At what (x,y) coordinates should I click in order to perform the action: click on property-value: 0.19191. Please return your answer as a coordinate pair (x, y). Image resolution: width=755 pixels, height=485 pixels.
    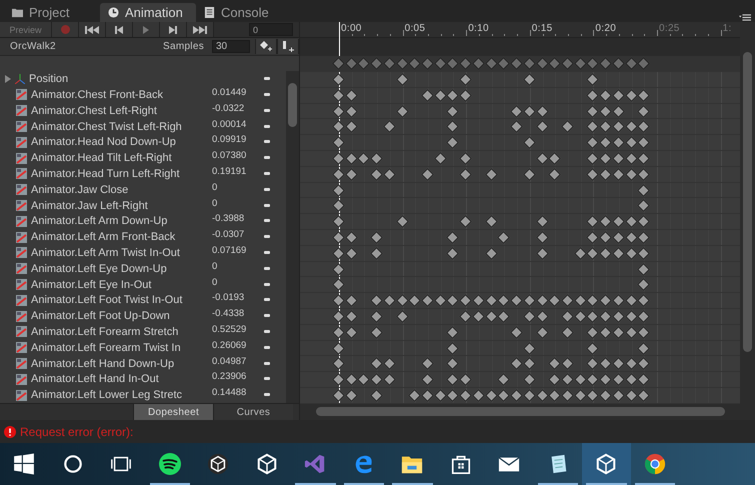
    Looking at the image, I should click on (229, 172).